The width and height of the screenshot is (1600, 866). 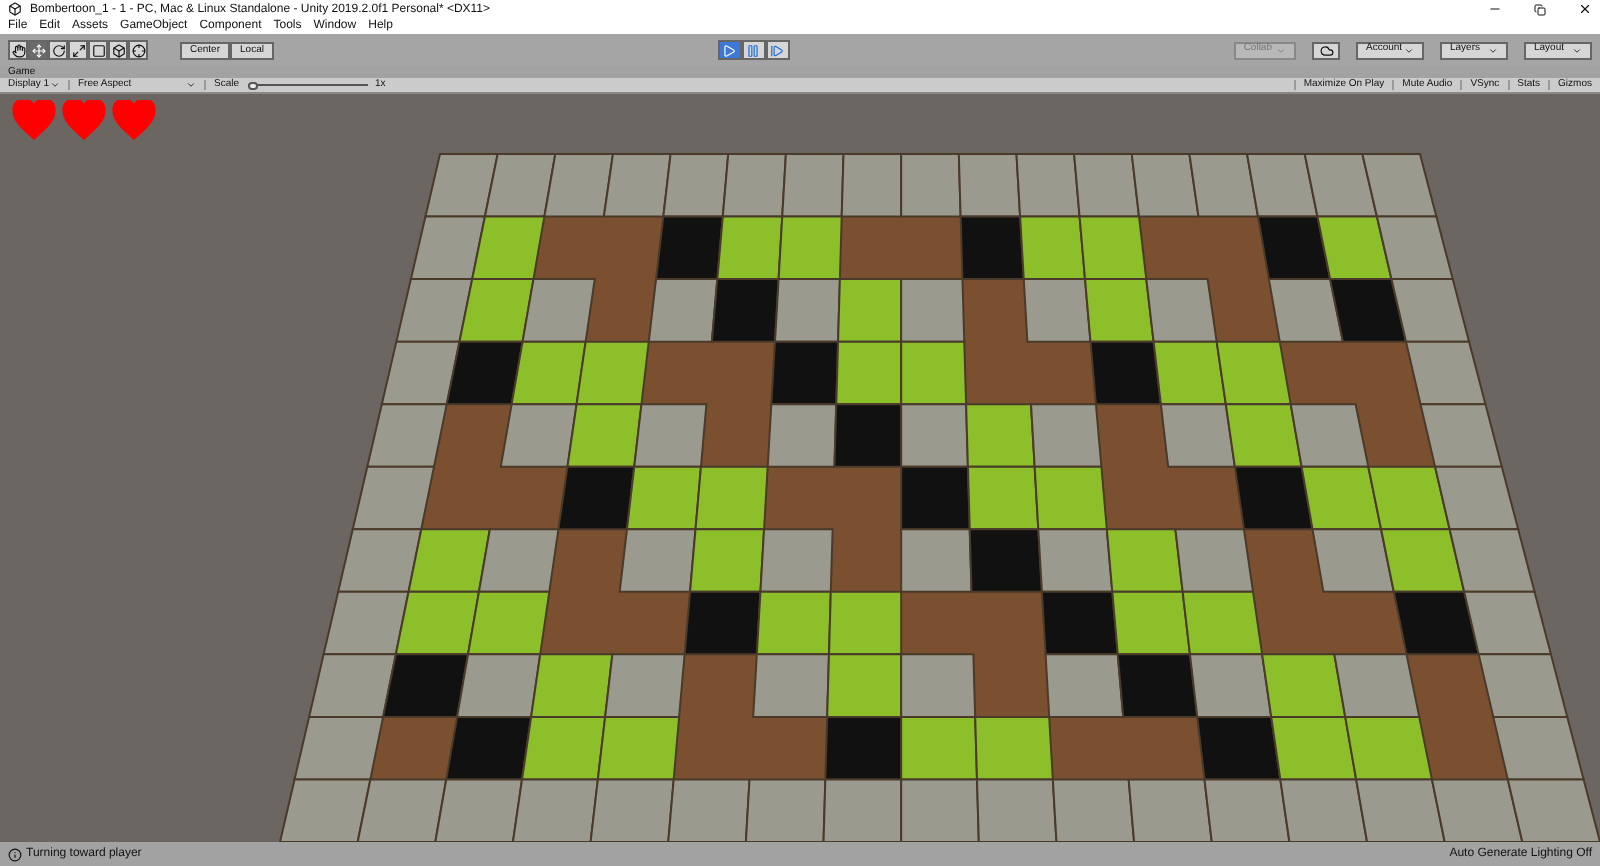 I want to click on play-icon, so click(x=729, y=50).